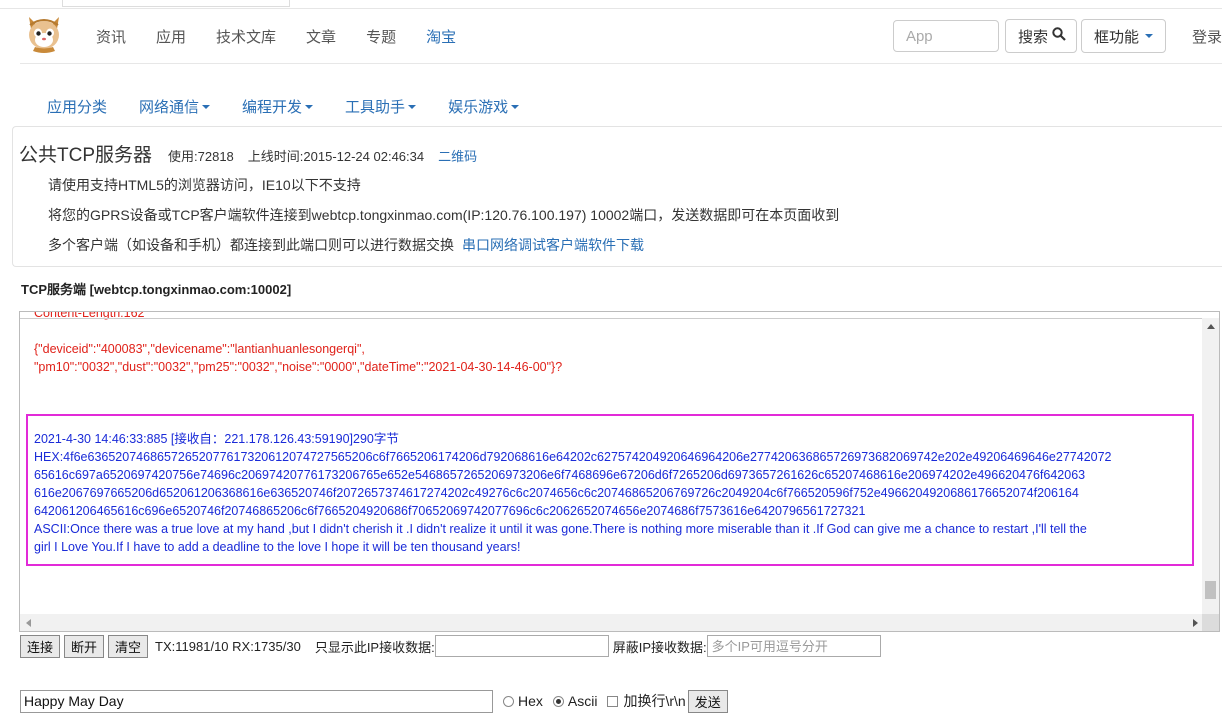 Image resolution: width=1222 pixels, height=728 pixels. Describe the element at coordinates (441, 36) in the screenshot. I see `nav-link-taobao: 淘宝` at that location.